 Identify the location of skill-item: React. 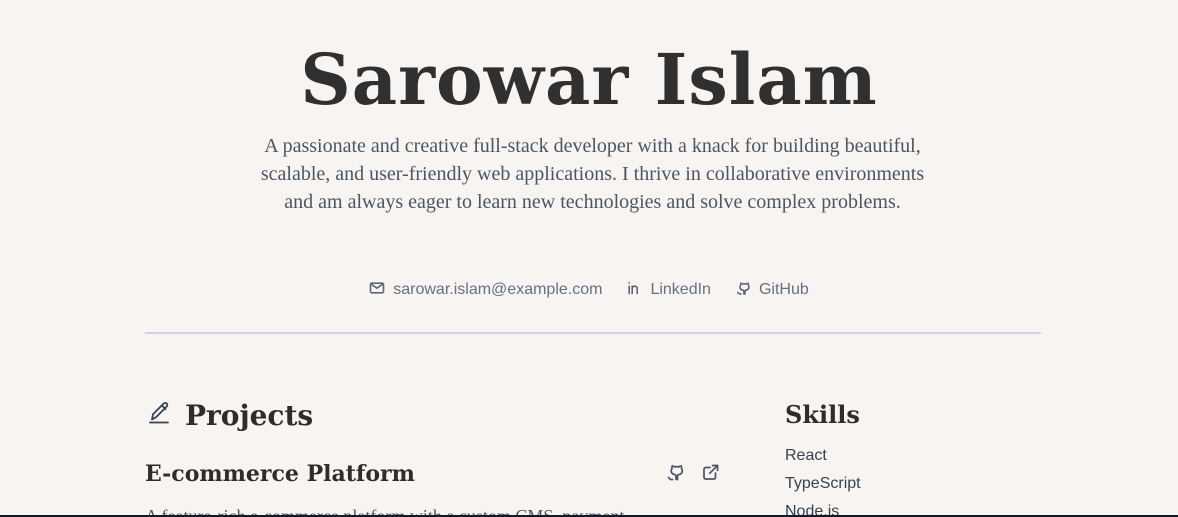
(806, 455).